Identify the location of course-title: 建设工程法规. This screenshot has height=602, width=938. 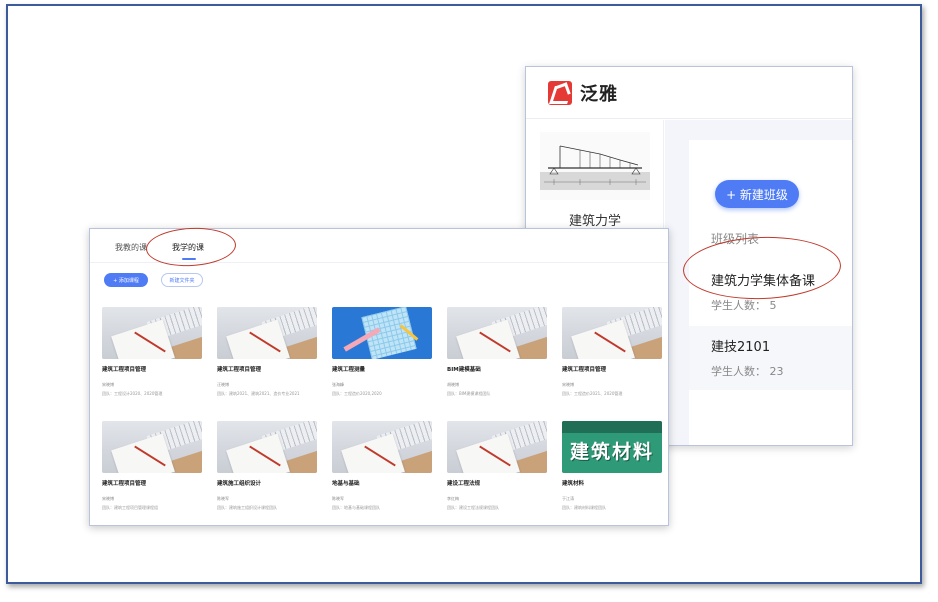
(464, 484).